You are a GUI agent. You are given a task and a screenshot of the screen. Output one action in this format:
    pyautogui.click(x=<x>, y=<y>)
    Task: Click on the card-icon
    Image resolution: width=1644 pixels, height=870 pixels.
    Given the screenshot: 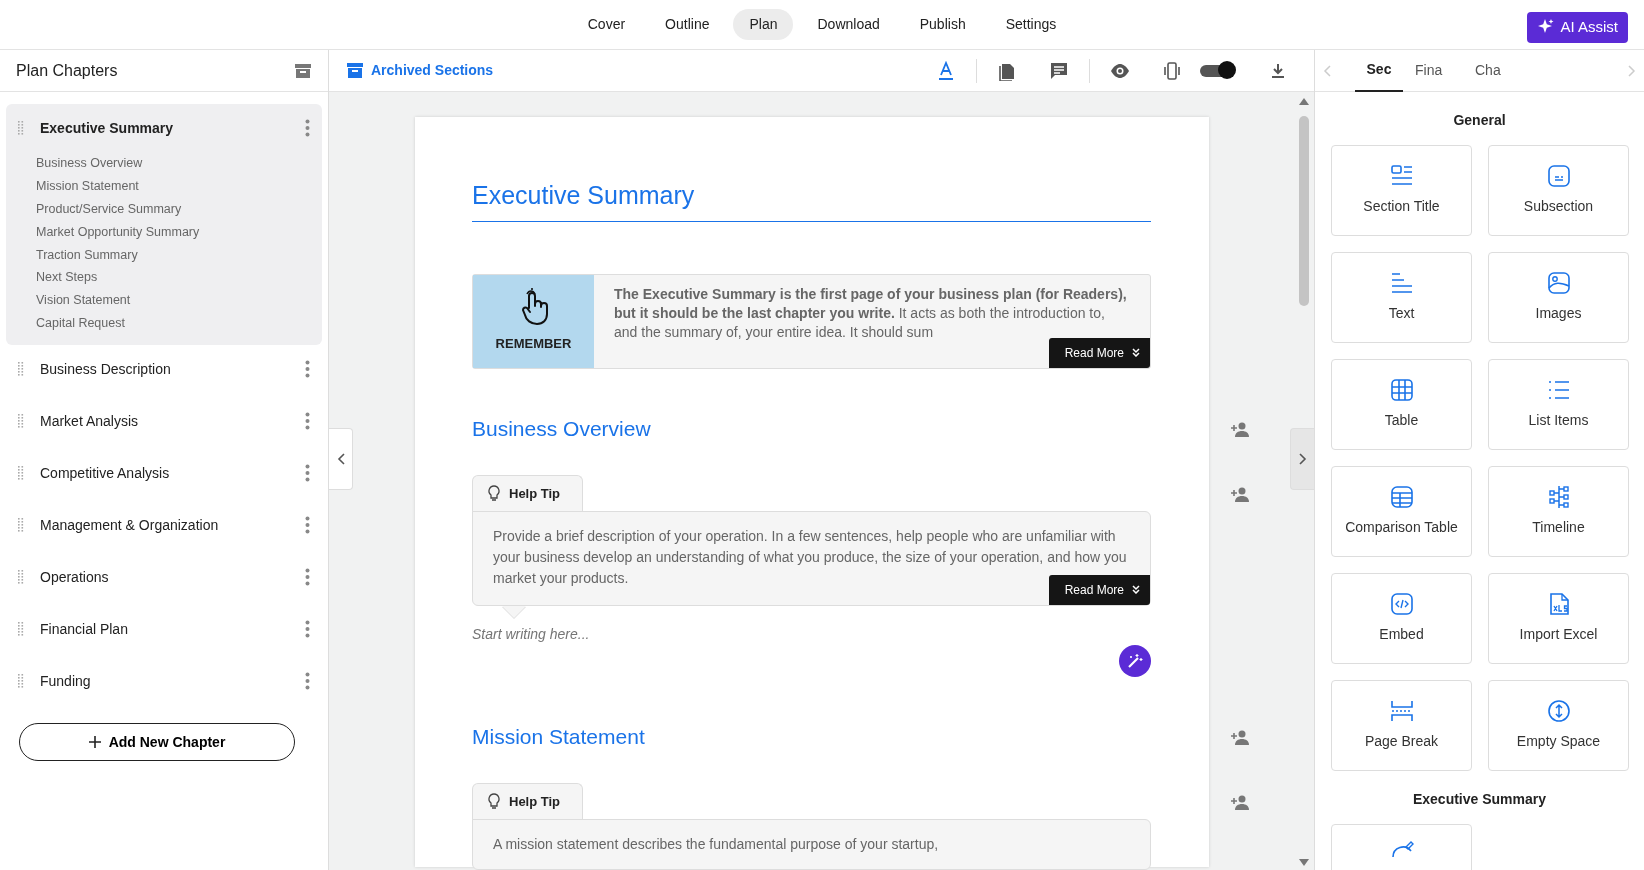 What is the action you would take?
    pyautogui.click(x=1558, y=176)
    